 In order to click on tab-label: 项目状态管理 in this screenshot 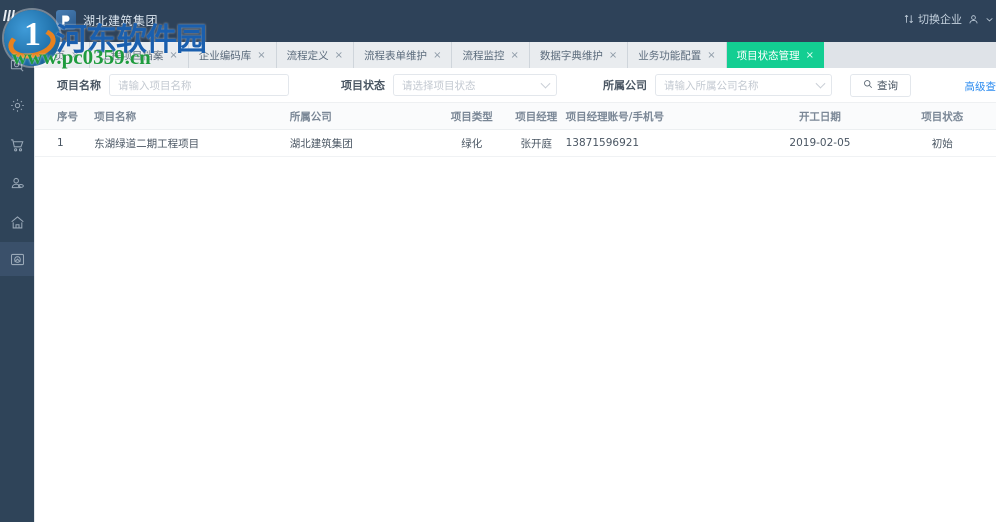, I will do `click(768, 55)`.